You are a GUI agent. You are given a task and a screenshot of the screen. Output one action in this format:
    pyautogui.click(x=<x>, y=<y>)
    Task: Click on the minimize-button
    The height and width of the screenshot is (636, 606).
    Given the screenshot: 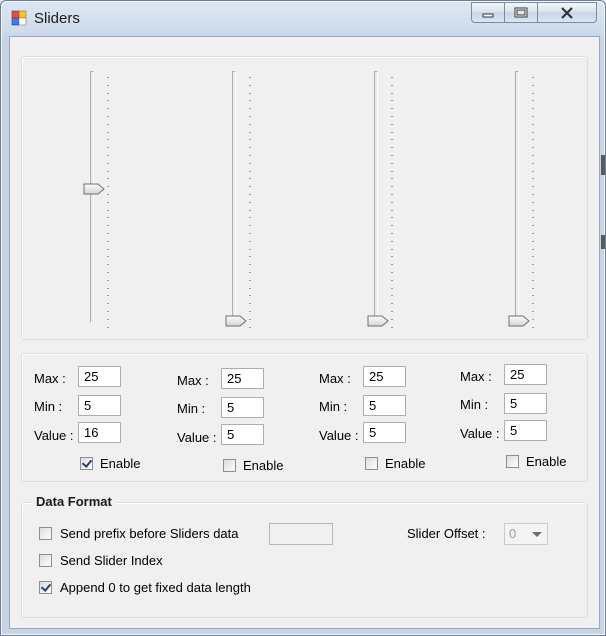 What is the action you would take?
    pyautogui.click(x=488, y=12)
    